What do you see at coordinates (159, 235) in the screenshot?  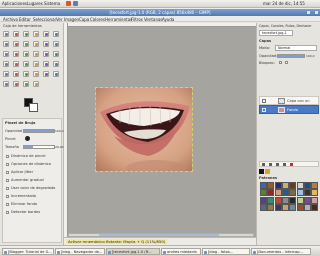 I see `canvas-scroll-thumb` at bounding box center [159, 235].